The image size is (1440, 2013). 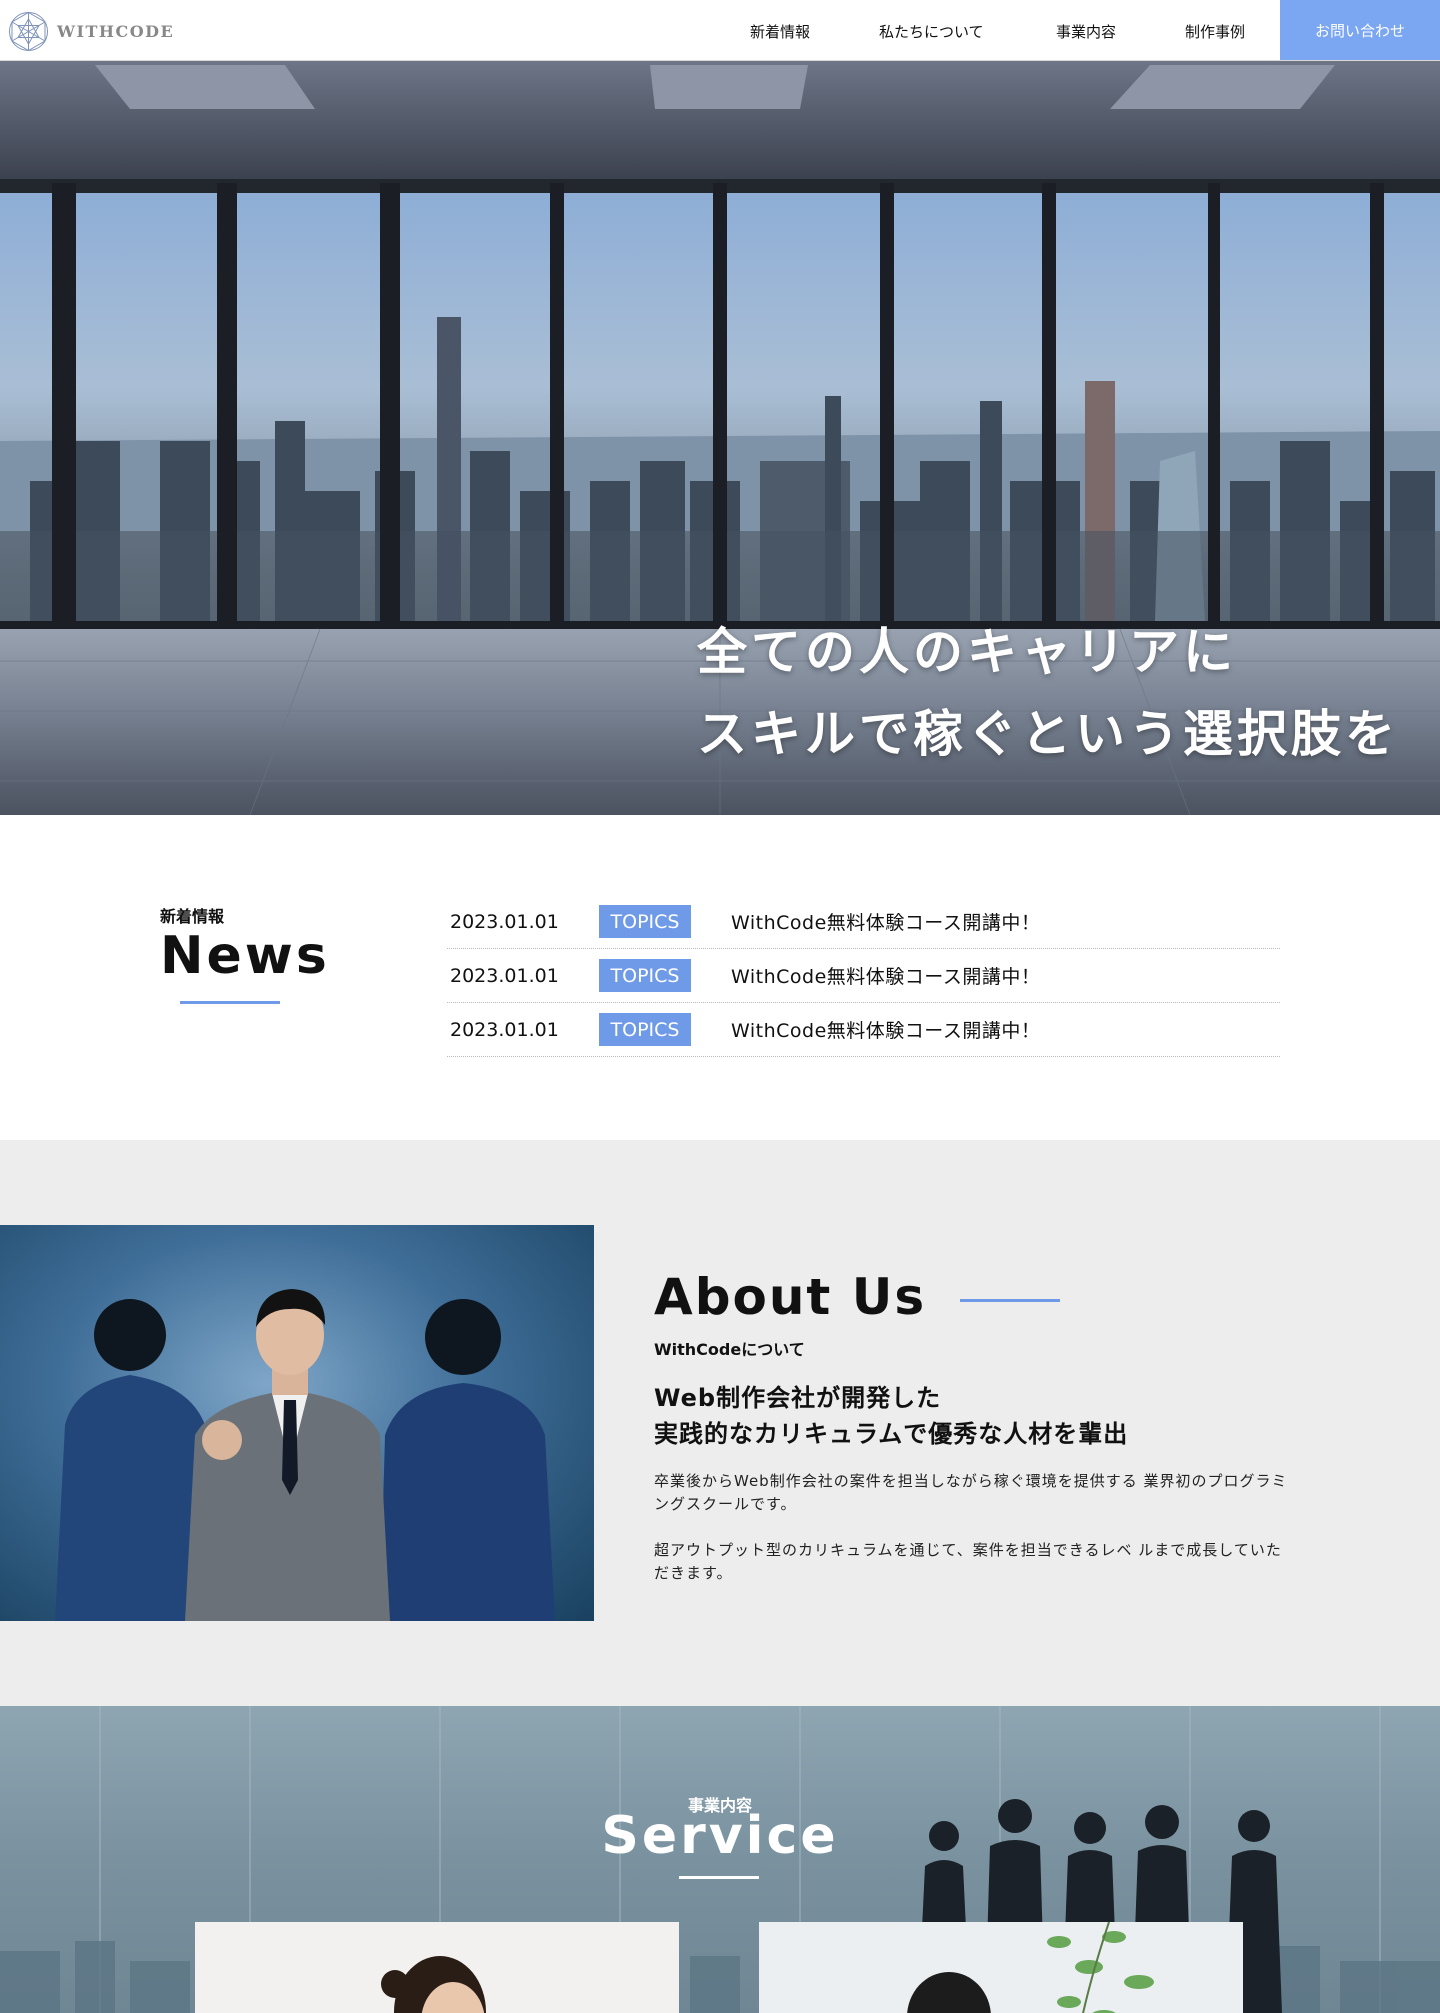 What do you see at coordinates (780, 31) in the screenshot?
I see `nav-news: 新着情報` at bounding box center [780, 31].